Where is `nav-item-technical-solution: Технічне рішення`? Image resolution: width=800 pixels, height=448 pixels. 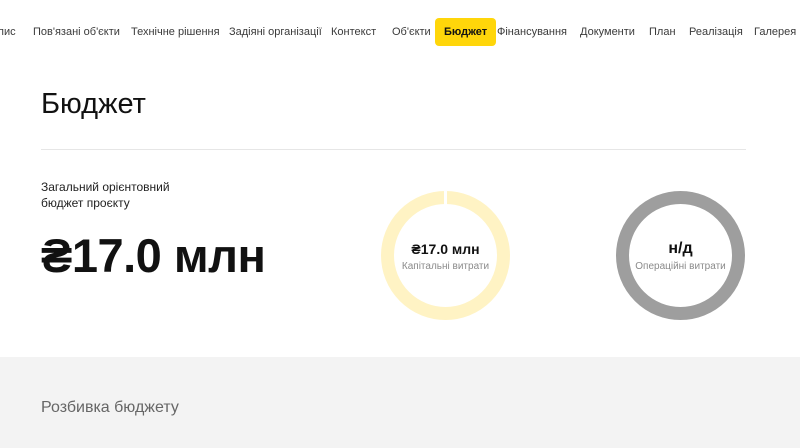 nav-item-technical-solution: Технічне рішення is located at coordinates (175, 32).